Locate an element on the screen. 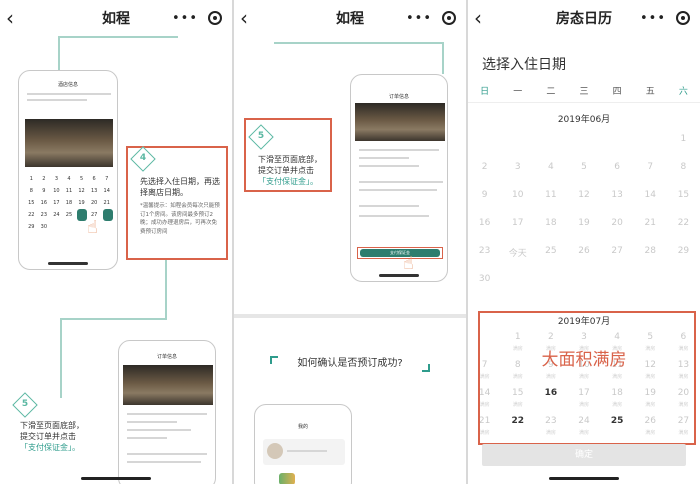  navbar: ‹ 房态日历 ••• is located at coordinates (584, 18).